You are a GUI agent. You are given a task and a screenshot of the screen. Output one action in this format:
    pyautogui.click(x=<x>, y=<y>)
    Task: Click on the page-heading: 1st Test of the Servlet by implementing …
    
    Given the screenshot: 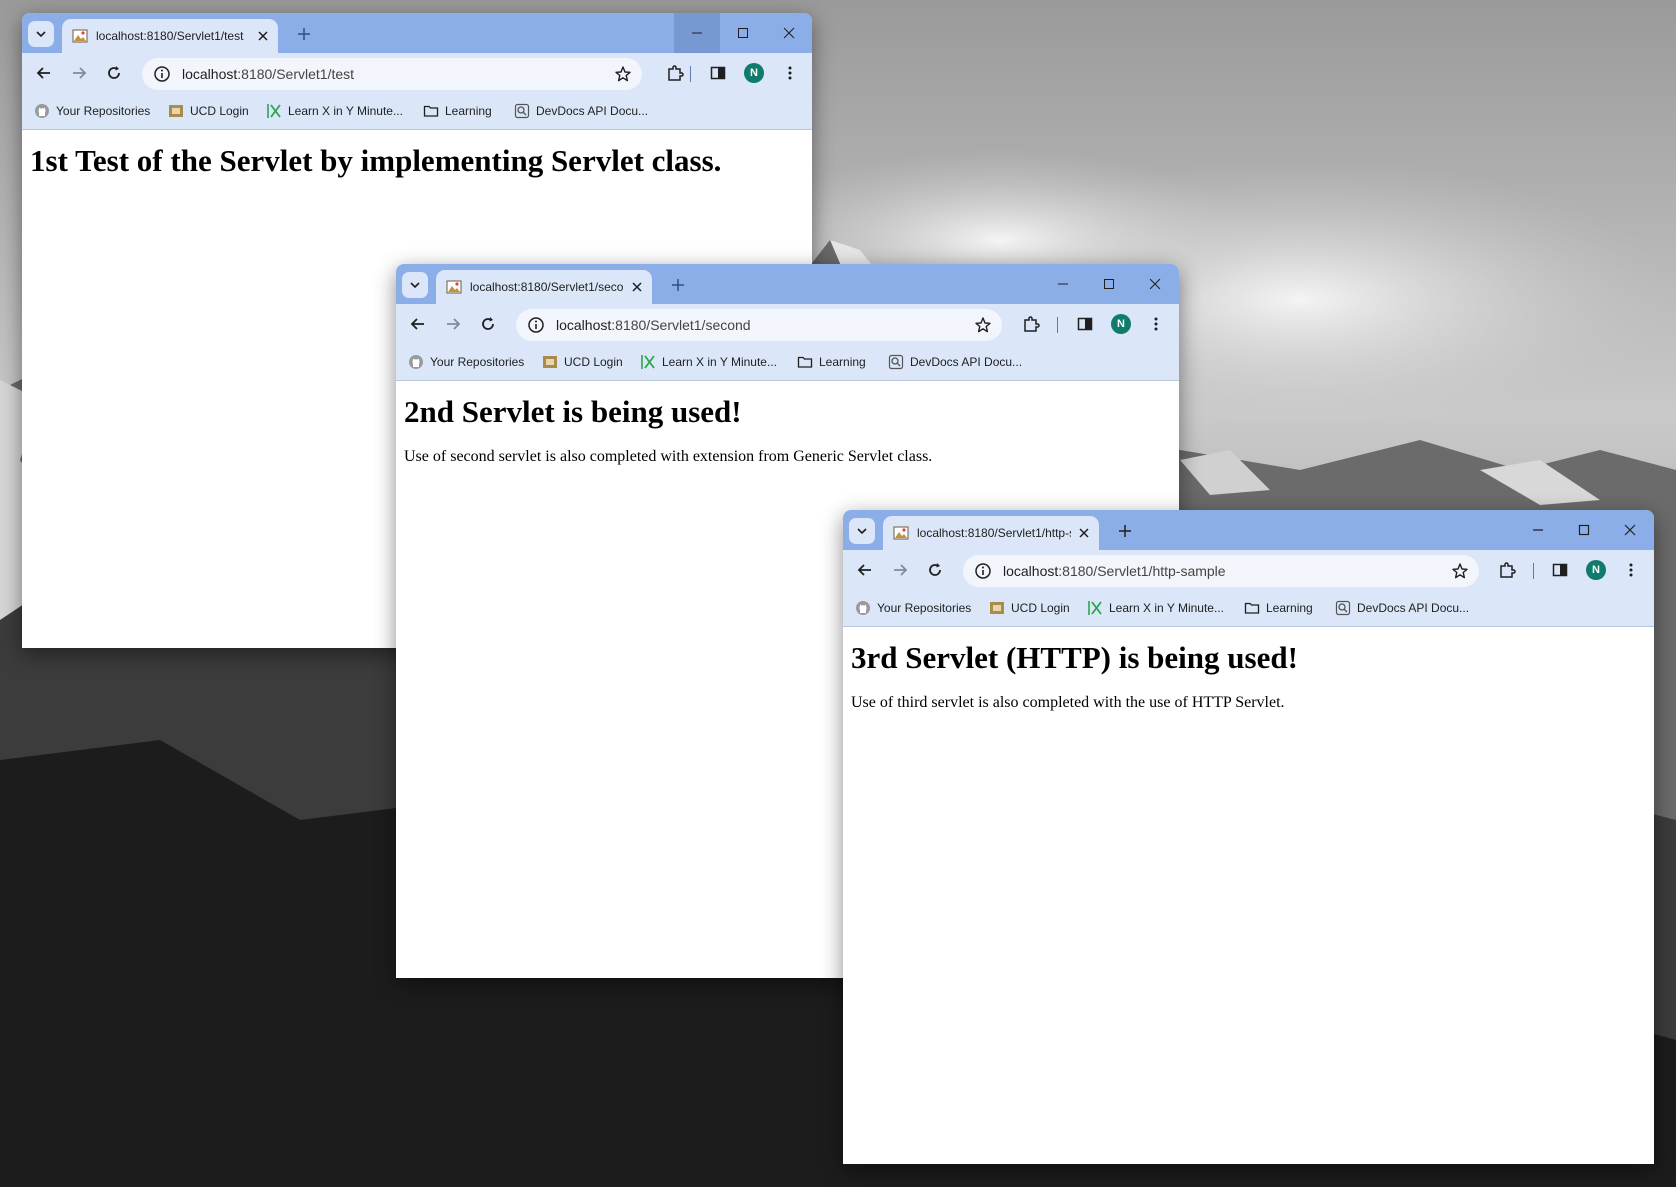 What is the action you would take?
    pyautogui.click(x=376, y=160)
    